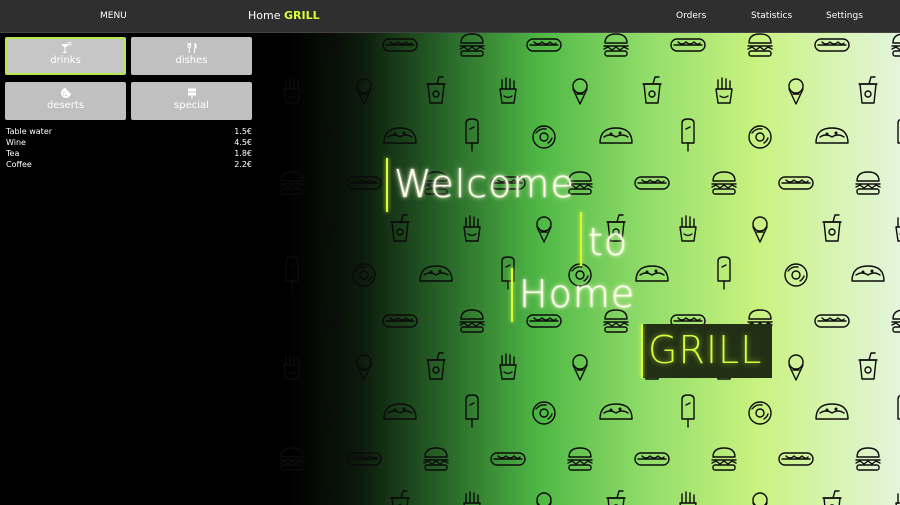  Describe the element at coordinates (691, 16) in the screenshot. I see `orders-link: Orders` at that location.